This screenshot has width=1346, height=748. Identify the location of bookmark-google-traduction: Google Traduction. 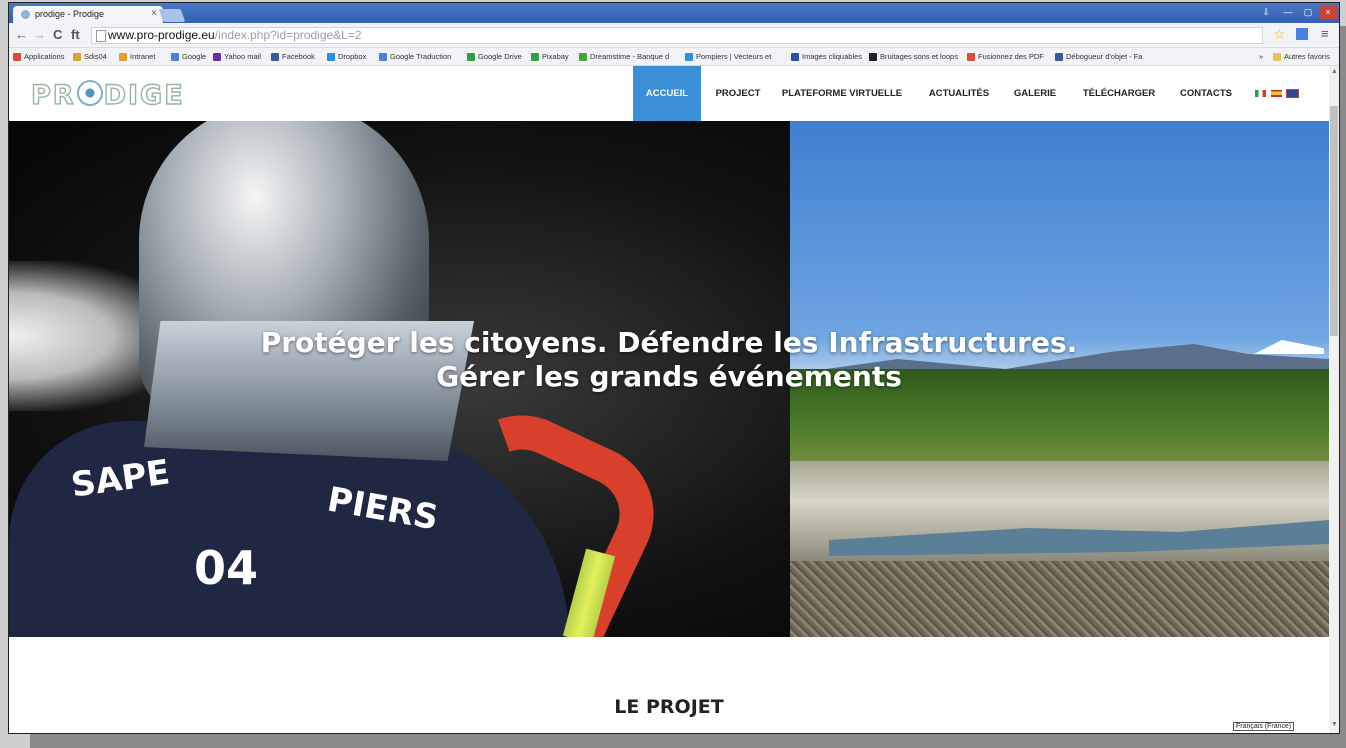
(415, 56).